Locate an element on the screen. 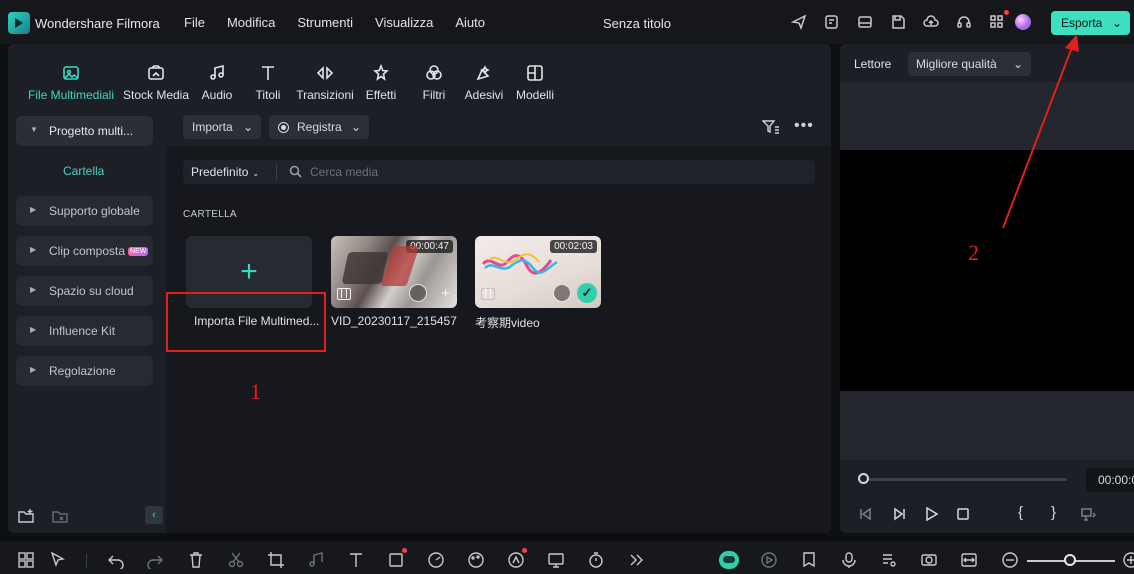  screen-record-icon is located at coordinates (556, 560).